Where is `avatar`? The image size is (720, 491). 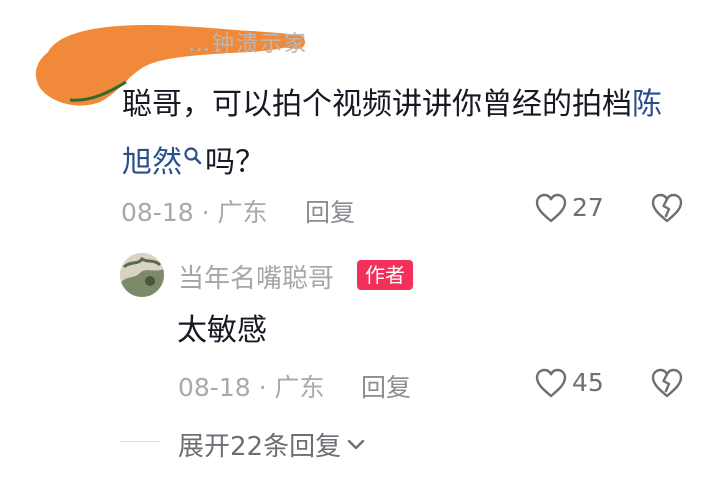 avatar is located at coordinates (142, 275).